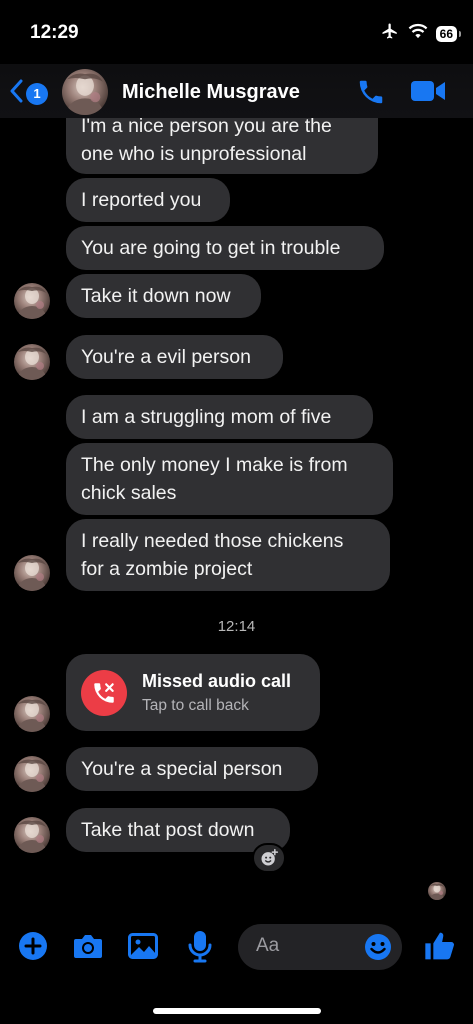 This screenshot has width=473, height=1024. Describe the element at coordinates (143, 948) in the screenshot. I see `gallery-icon` at that location.